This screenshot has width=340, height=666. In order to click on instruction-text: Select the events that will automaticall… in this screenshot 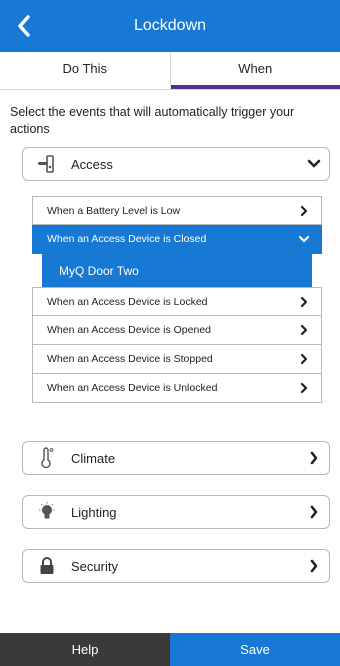, I will do `click(152, 120)`.